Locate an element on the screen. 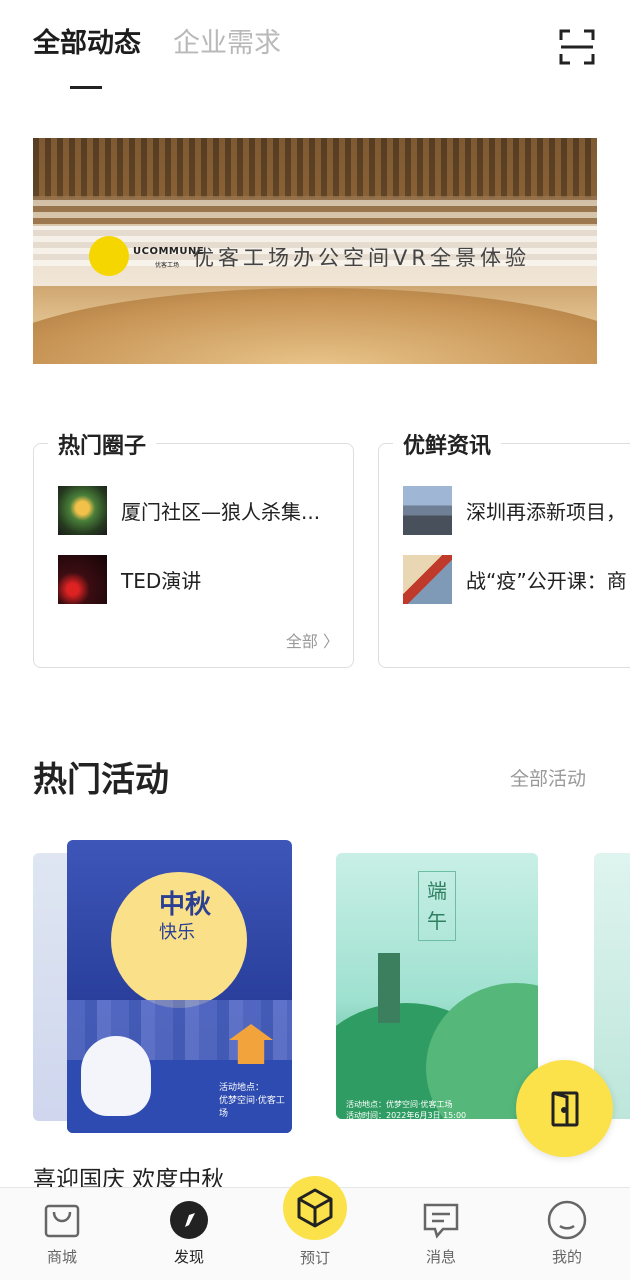 The image size is (630, 1280). poster-info: 活动地点：优梦空间·优客工场 活动时间：2022年6月3日 15:00 is located at coordinates (406, 1109).